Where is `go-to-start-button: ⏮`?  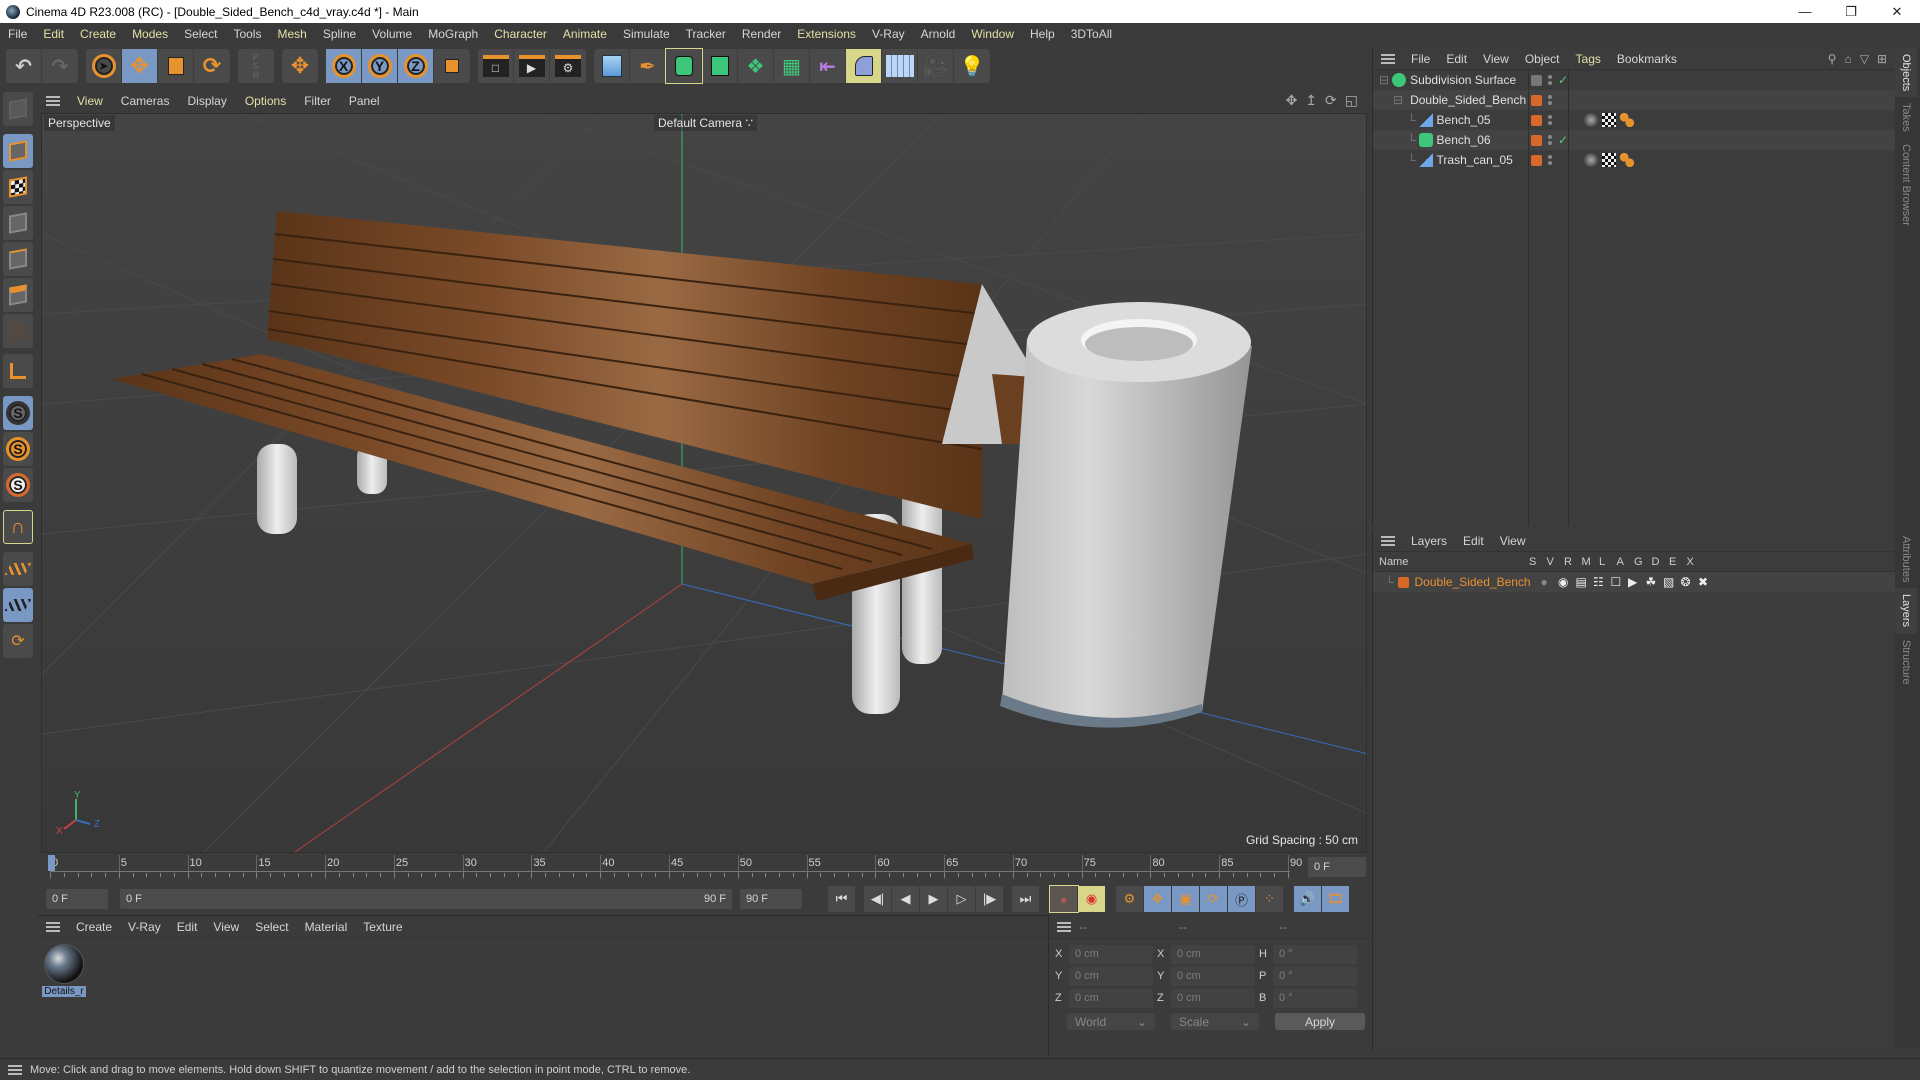 go-to-start-button: ⏮ is located at coordinates (842, 899).